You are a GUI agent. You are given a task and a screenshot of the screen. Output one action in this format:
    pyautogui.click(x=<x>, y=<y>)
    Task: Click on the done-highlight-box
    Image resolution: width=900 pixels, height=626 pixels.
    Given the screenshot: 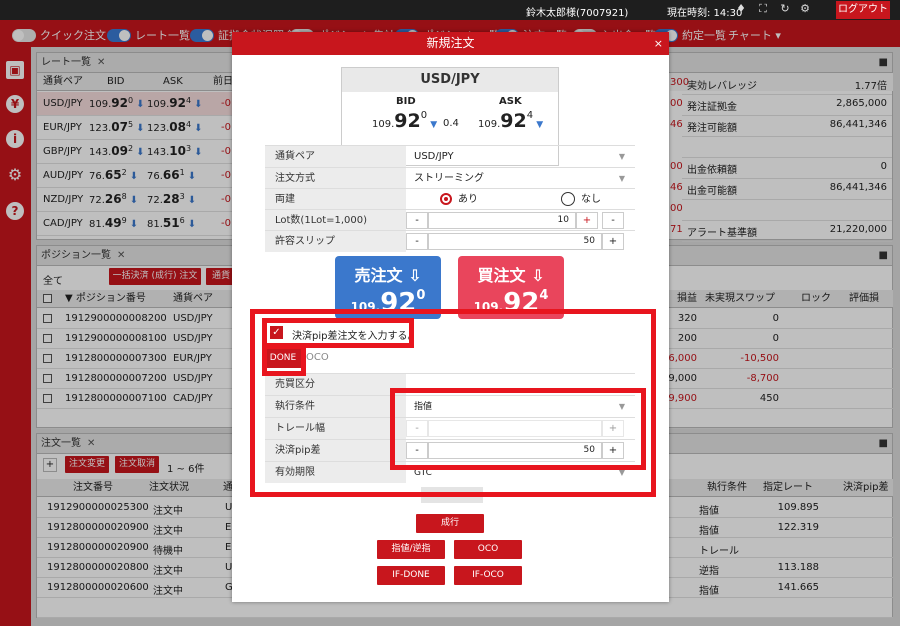 What is the action you would take?
    pyautogui.click(x=284, y=360)
    